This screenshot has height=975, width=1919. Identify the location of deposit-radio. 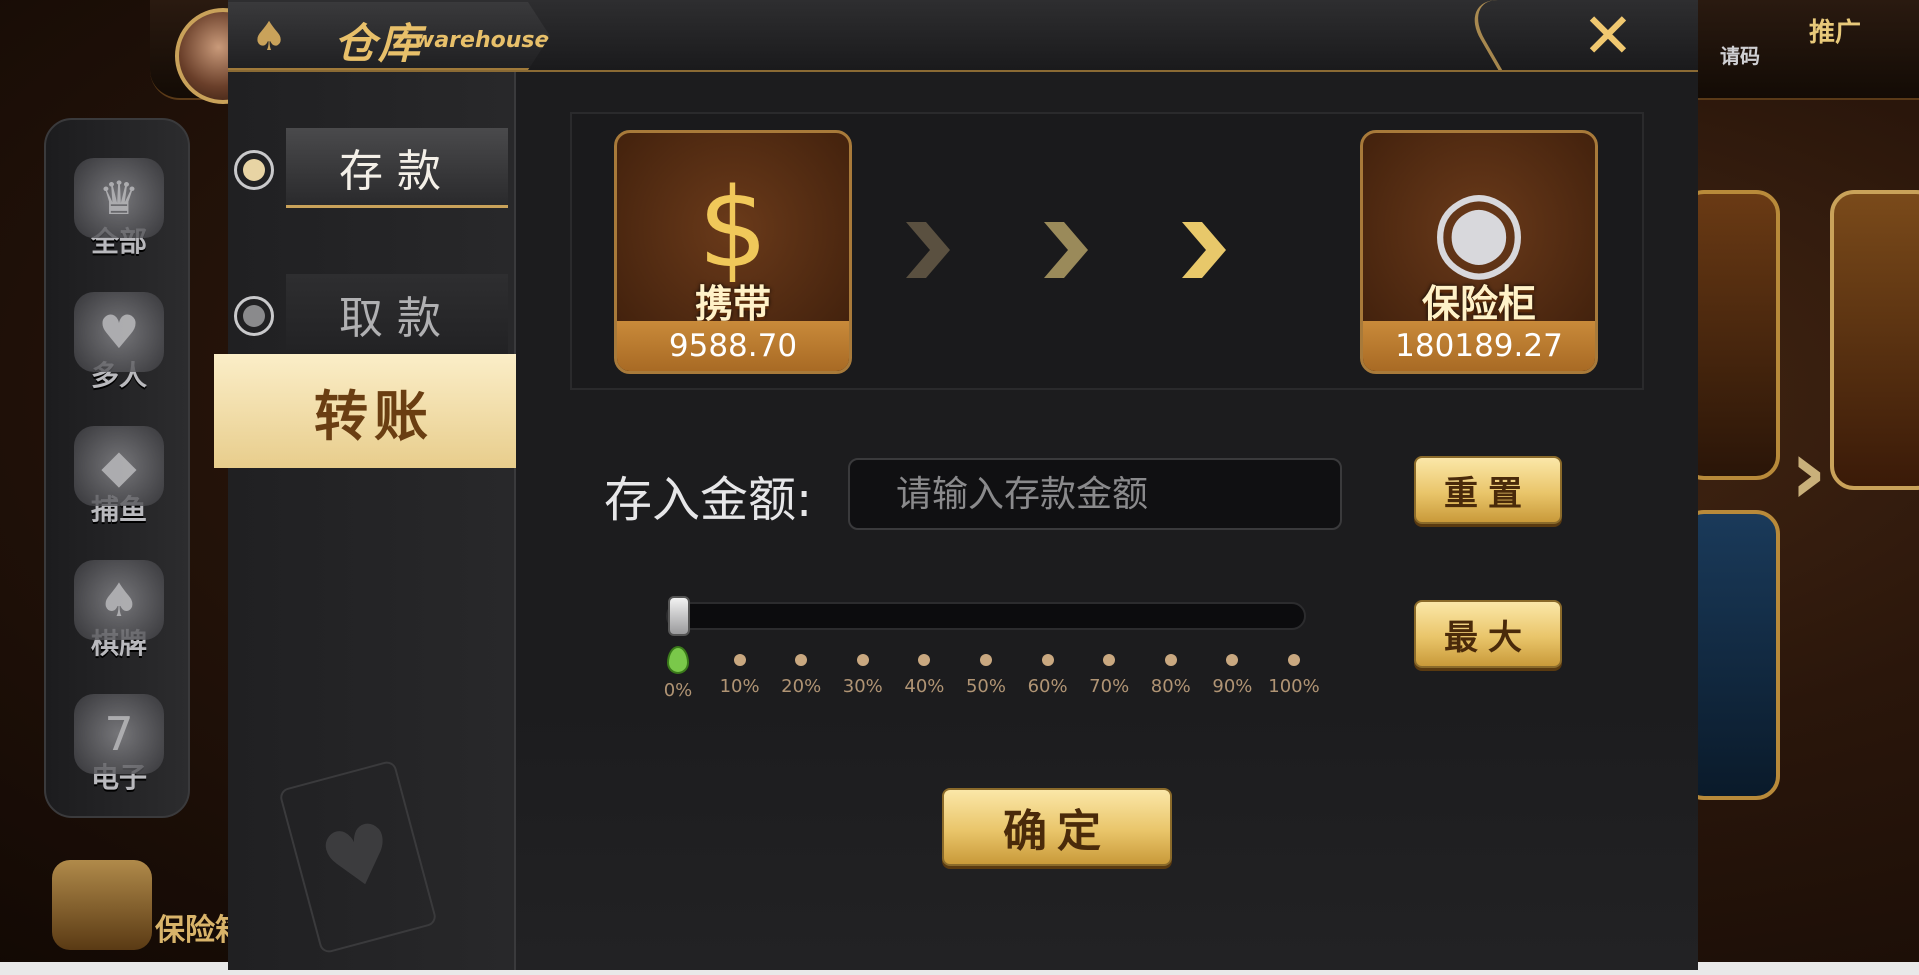
(254, 170).